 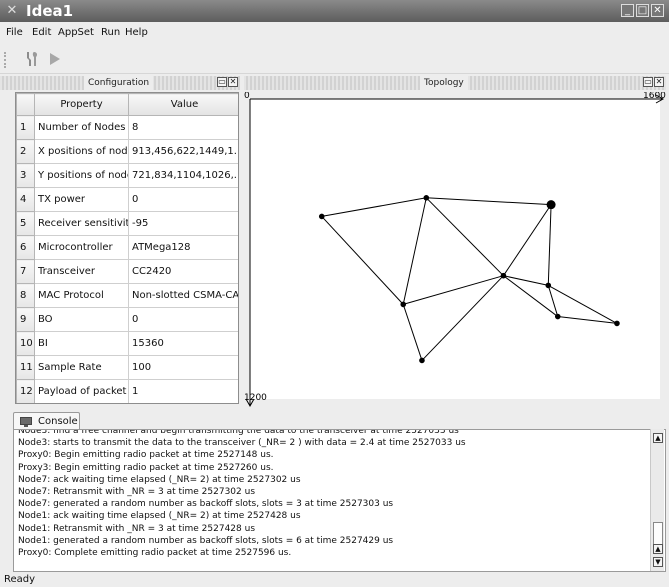 What do you see at coordinates (183, 271) in the screenshot?
I see `value-cell: CC2420` at bounding box center [183, 271].